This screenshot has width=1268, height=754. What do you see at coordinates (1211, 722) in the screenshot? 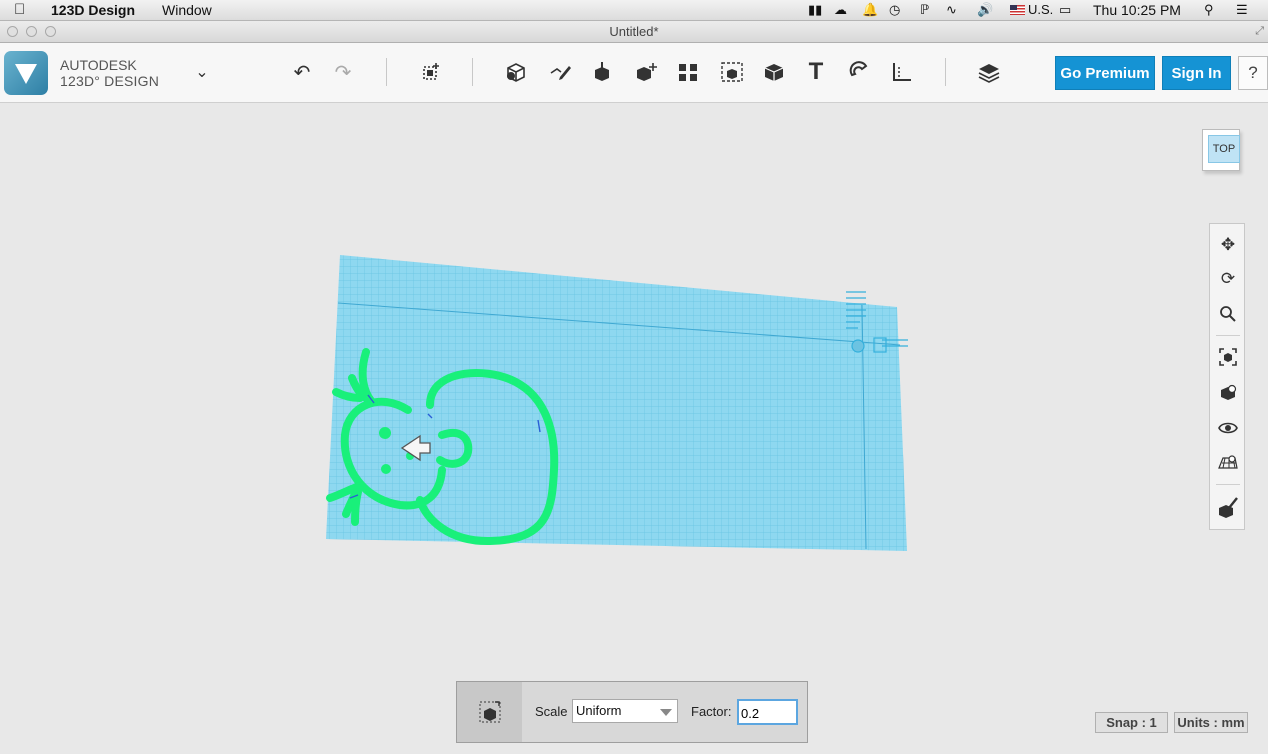
I see `units-setting: Units : mm` at bounding box center [1211, 722].